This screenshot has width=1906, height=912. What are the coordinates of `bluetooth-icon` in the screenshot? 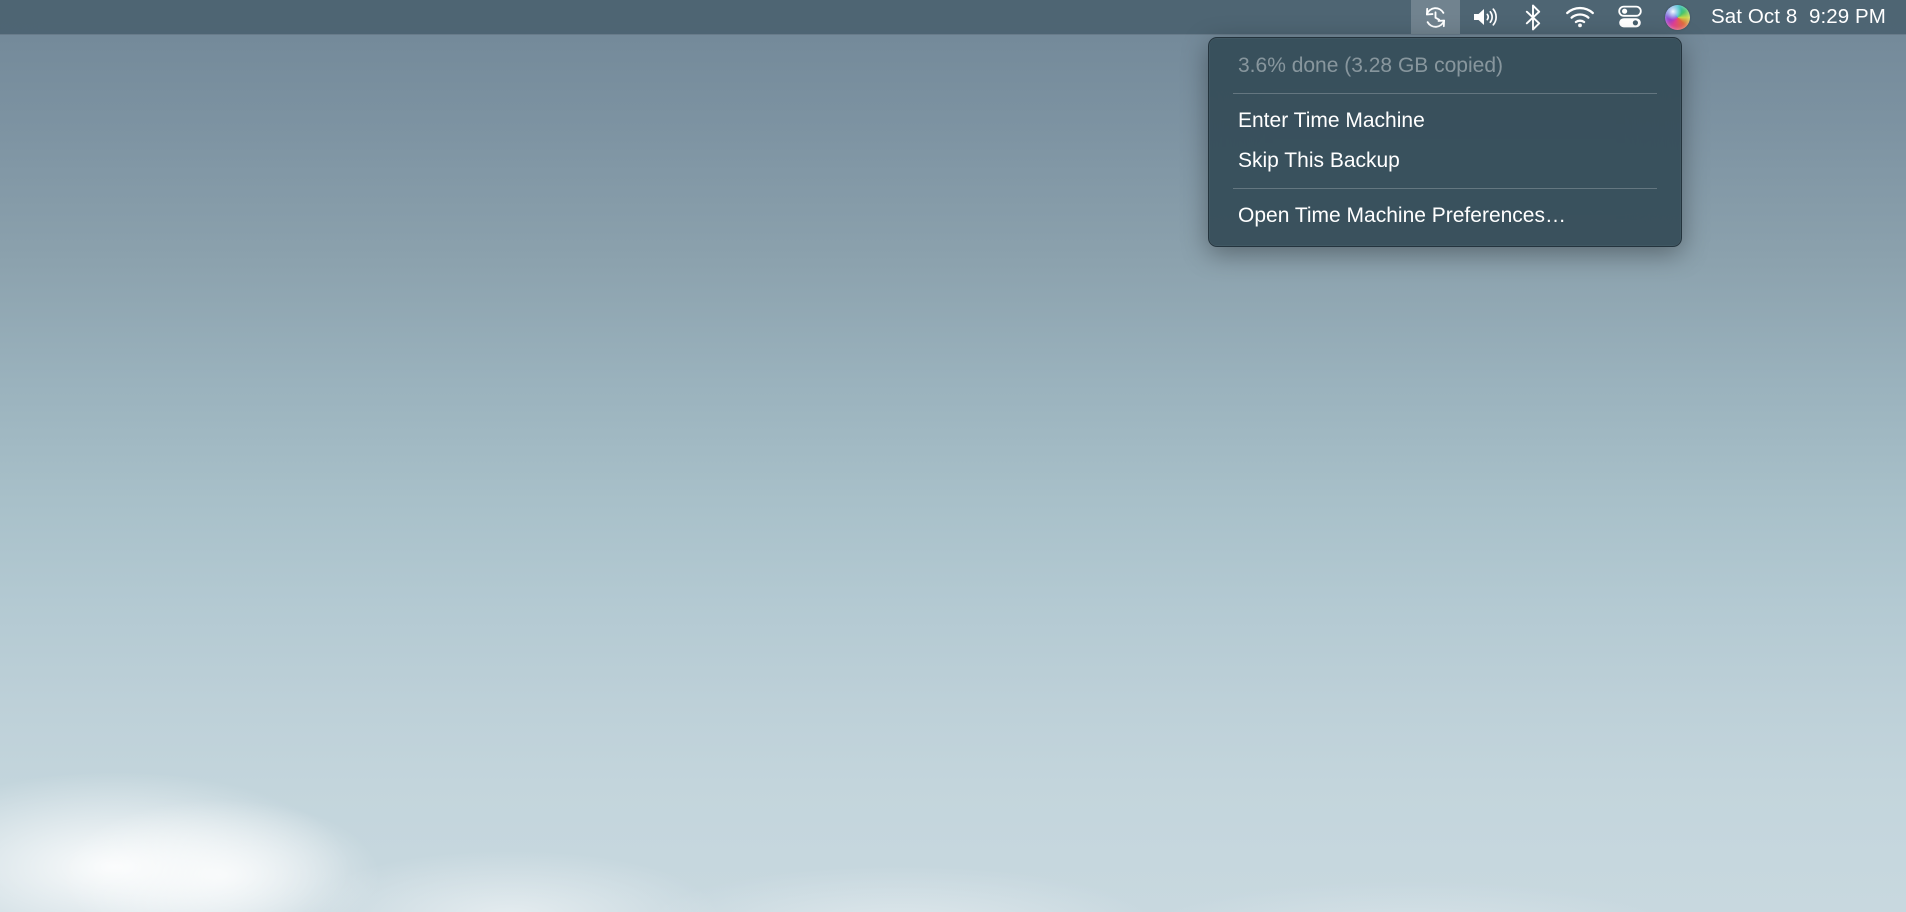 It's located at (1533, 17).